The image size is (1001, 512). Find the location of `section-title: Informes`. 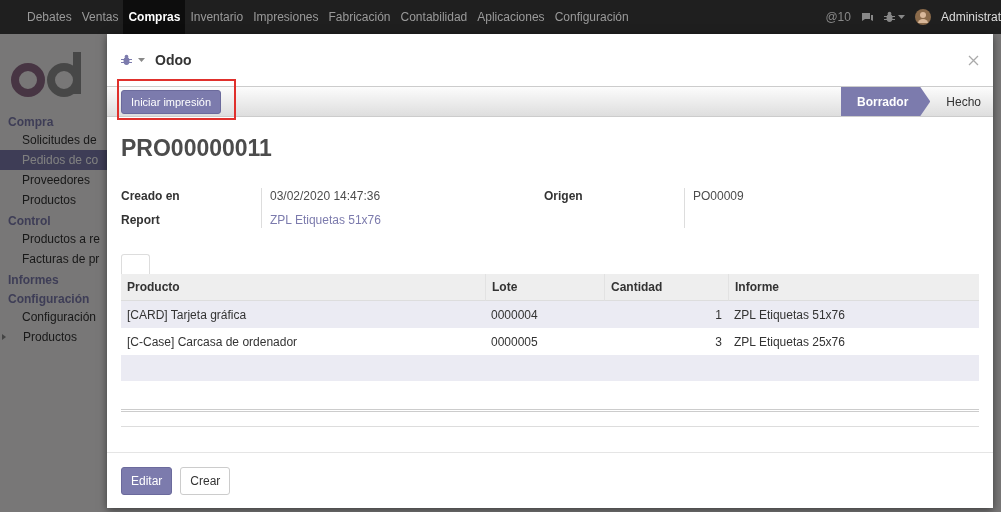

section-title: Informes is located at coordinates (33, 280).